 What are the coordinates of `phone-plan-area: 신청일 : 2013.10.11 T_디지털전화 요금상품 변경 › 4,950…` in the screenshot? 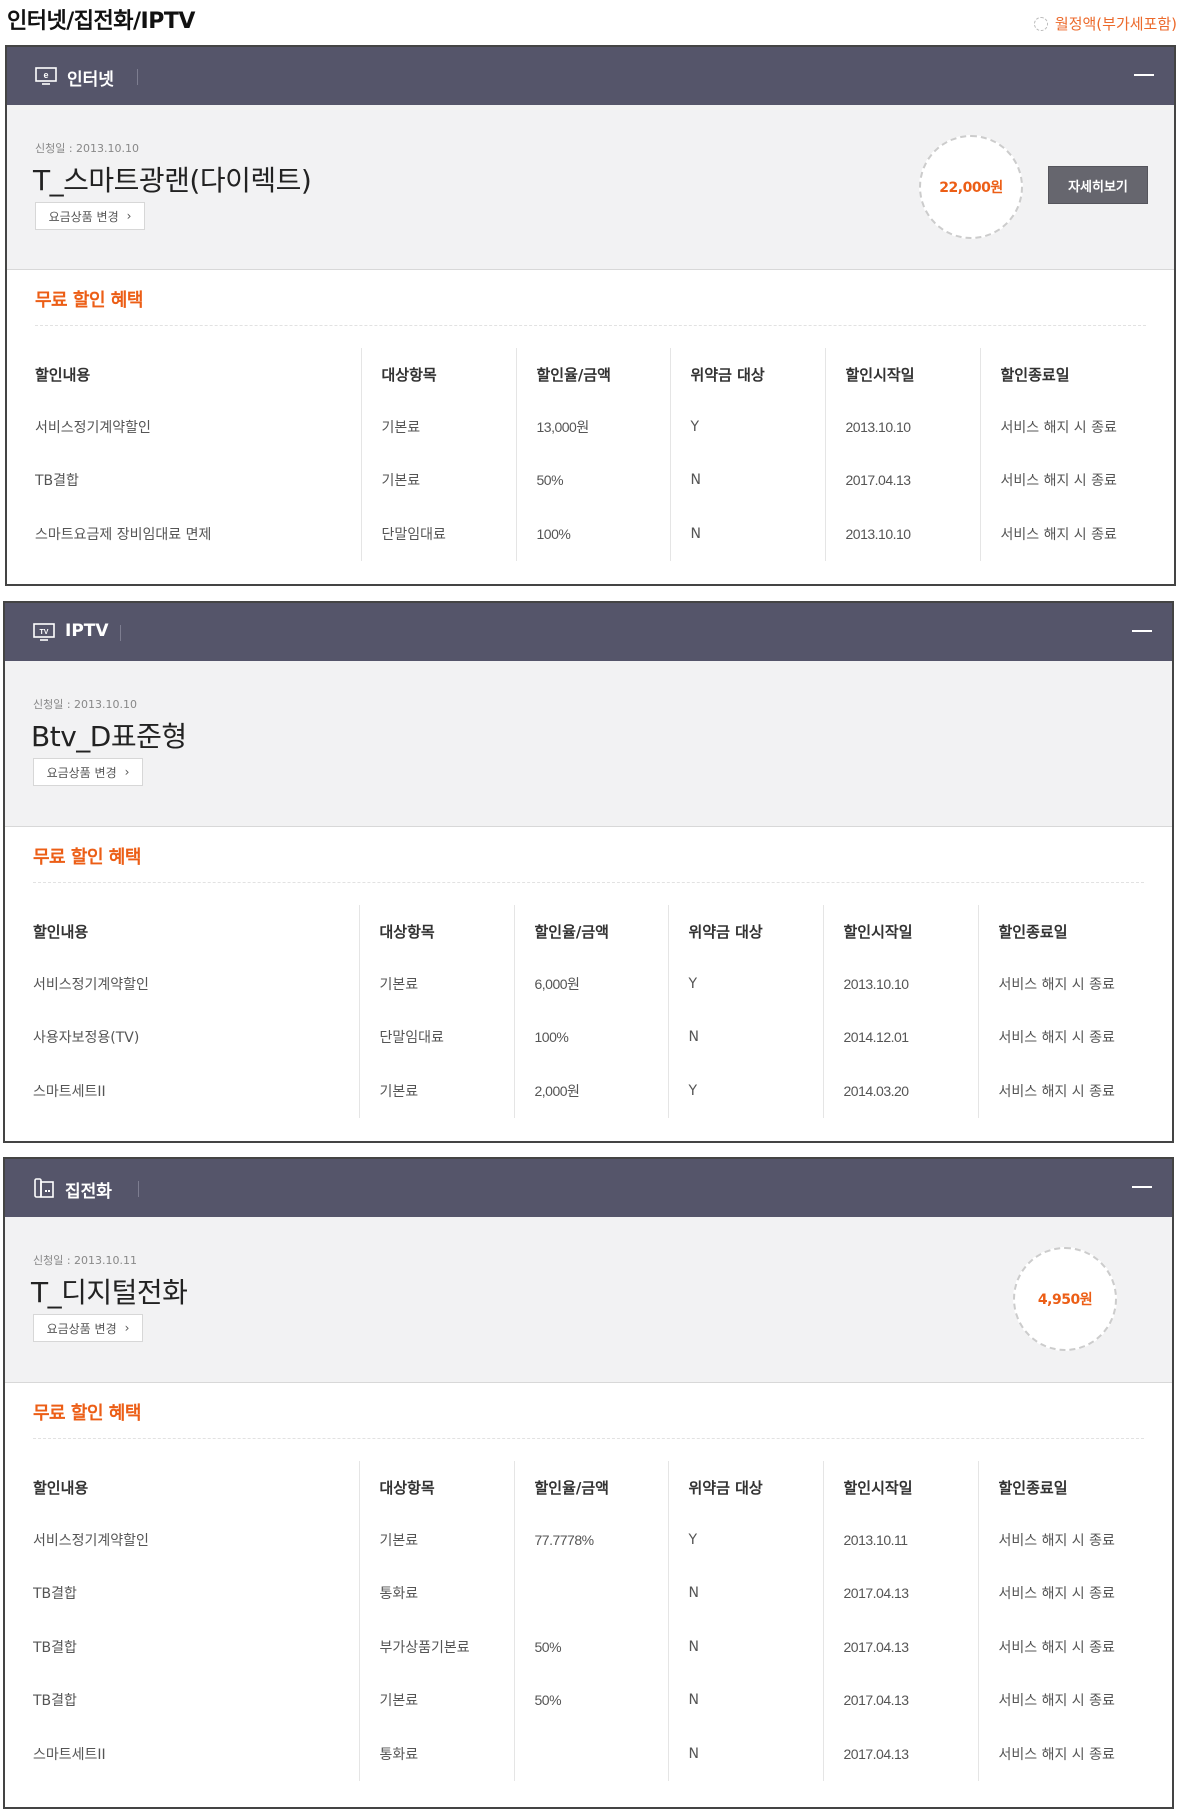 It's located at (588, 1300).